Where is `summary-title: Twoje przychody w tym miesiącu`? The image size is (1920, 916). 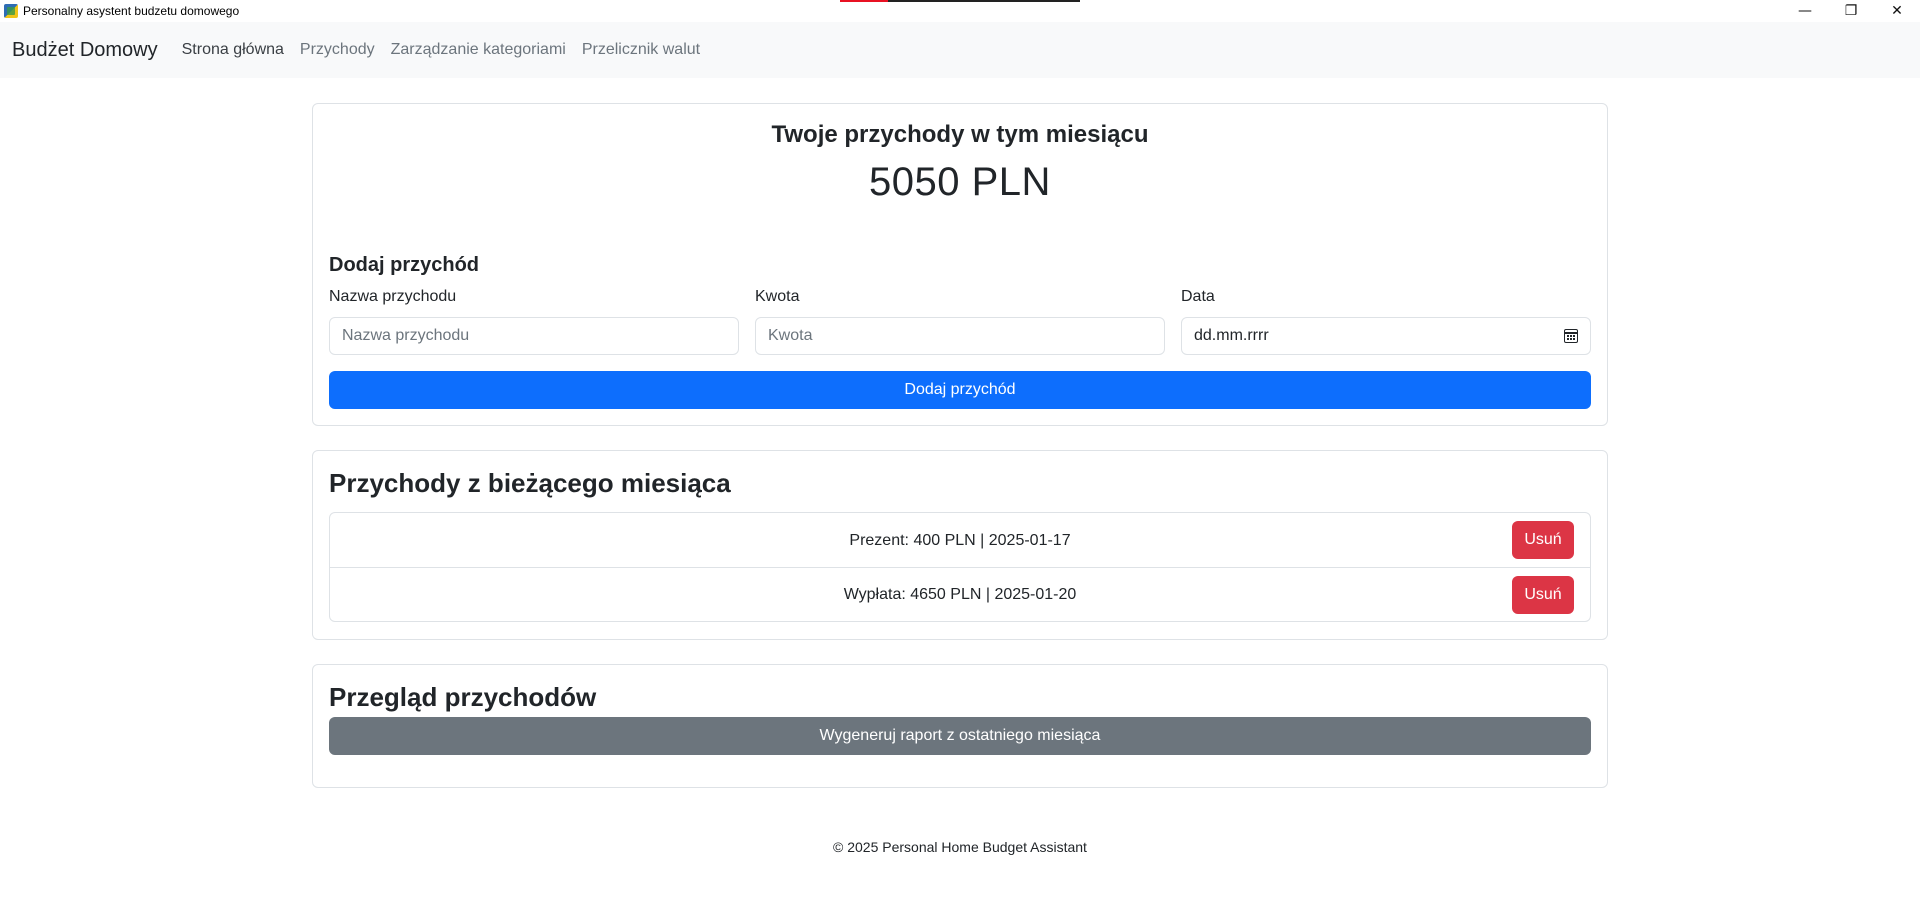
summary-title: Twoje przychody w tym miesiącu is located at coordinates (960, 134).